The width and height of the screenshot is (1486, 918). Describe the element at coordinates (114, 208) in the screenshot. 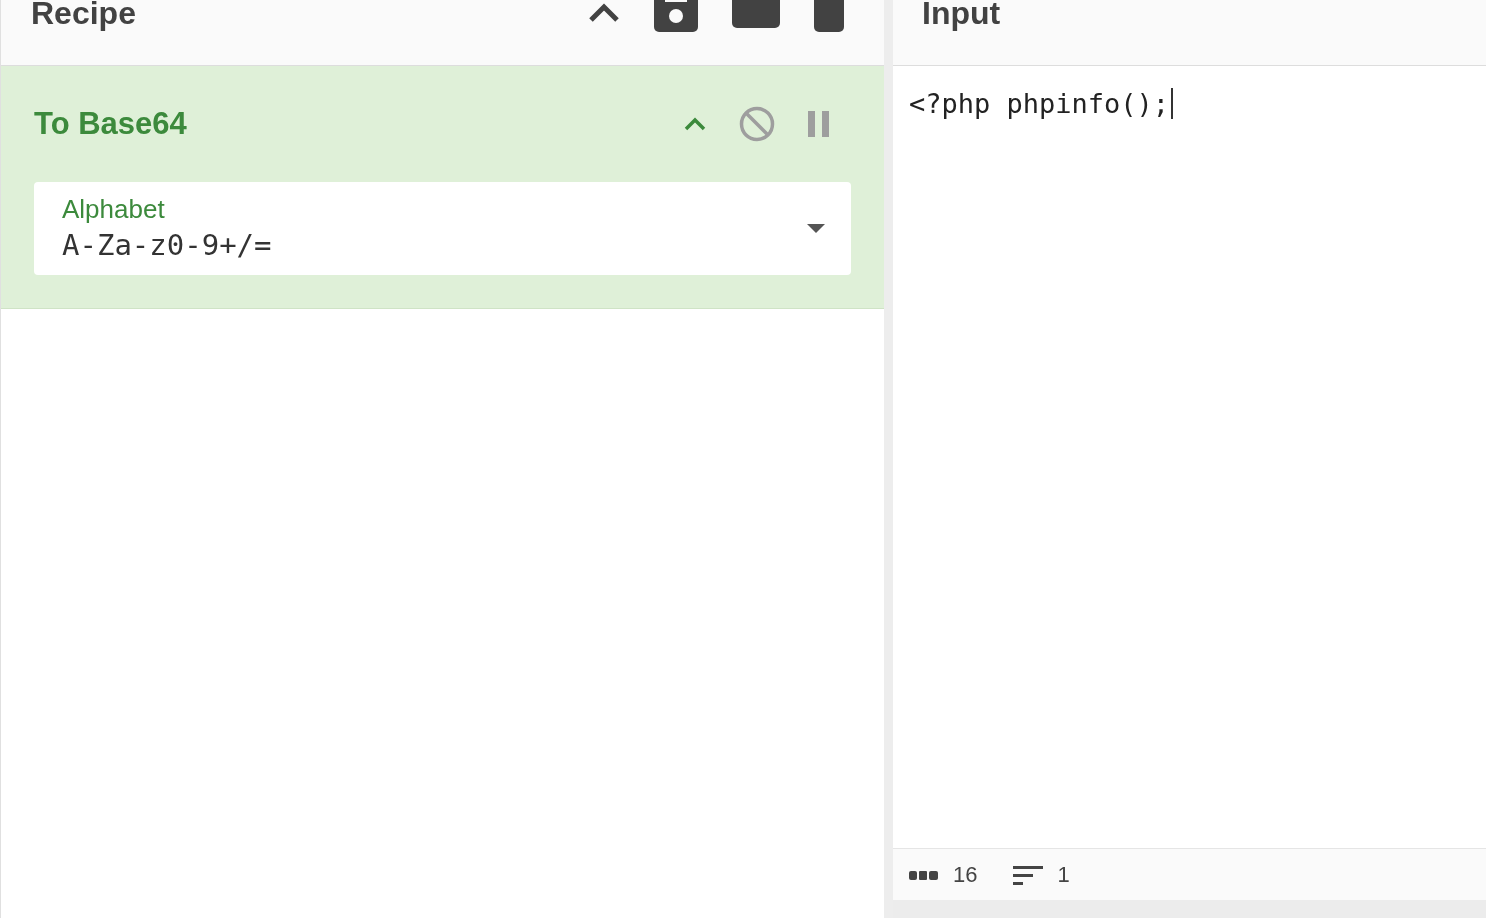

I see `field-label: Alphabet` at that location.